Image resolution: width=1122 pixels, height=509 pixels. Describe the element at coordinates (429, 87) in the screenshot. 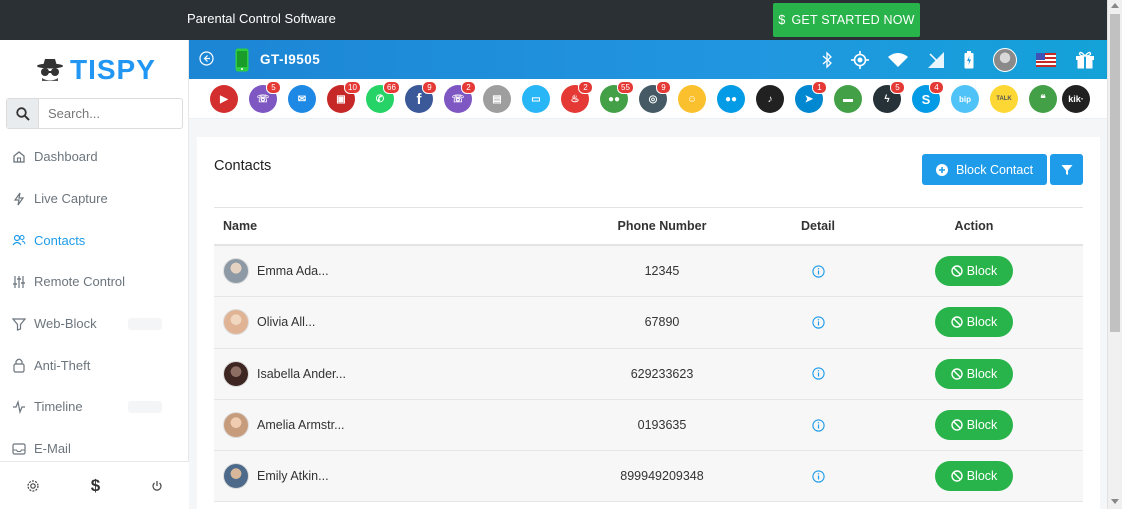

I see `app-badge: 9` at that location.